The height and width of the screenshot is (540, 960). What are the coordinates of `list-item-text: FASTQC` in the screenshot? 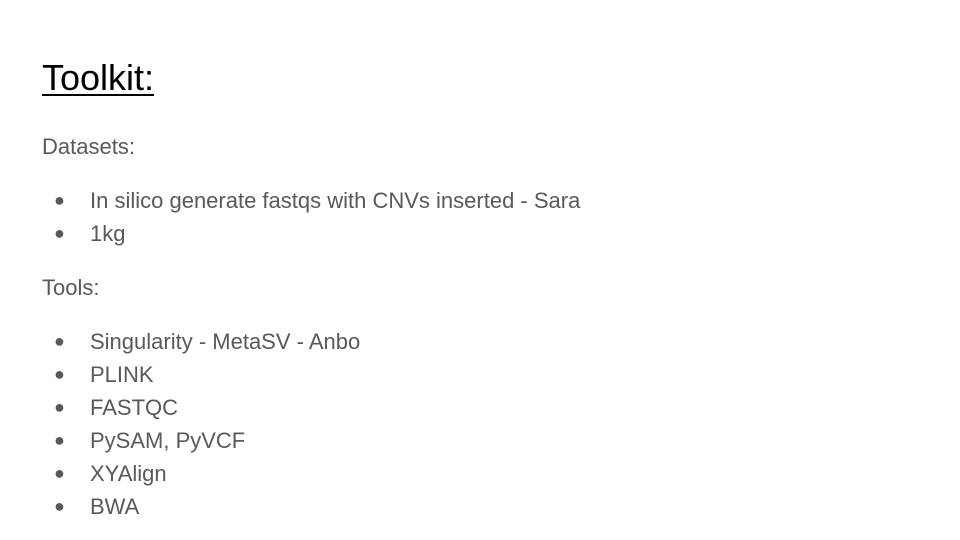 It's located at (134, 407).